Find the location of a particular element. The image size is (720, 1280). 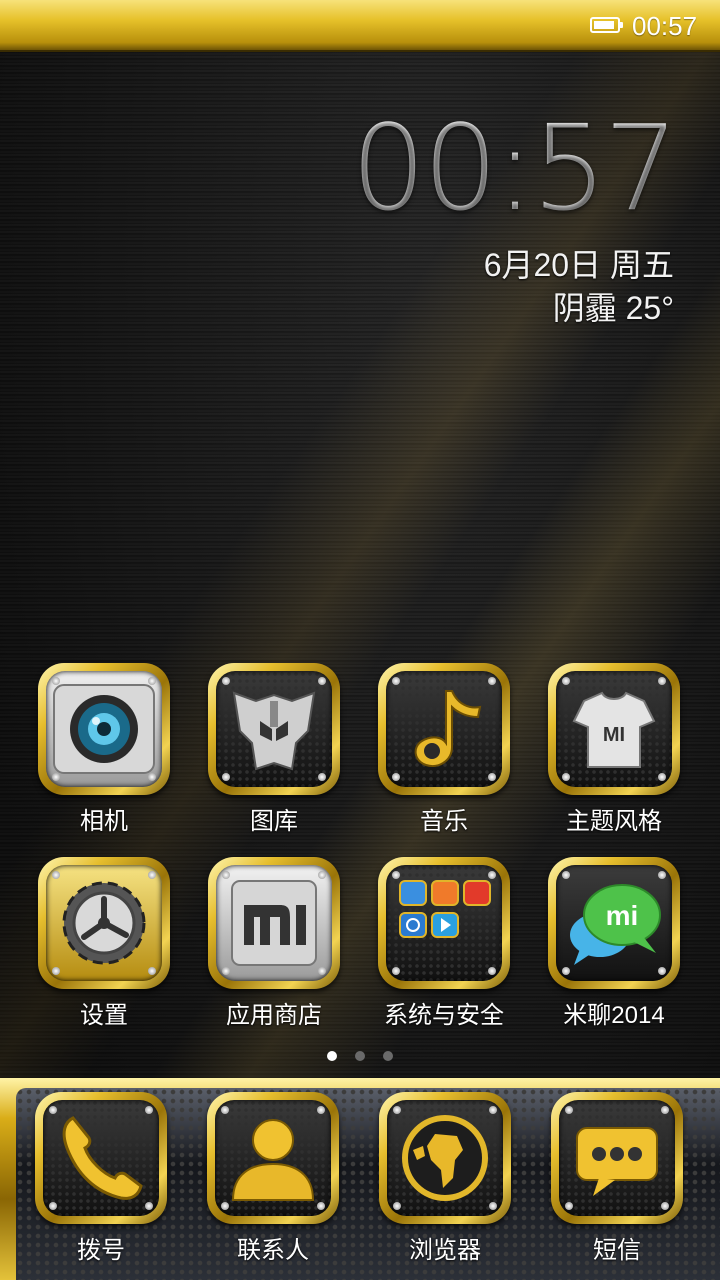

app-label: 拨号 is located at coordinates (101, 1250).